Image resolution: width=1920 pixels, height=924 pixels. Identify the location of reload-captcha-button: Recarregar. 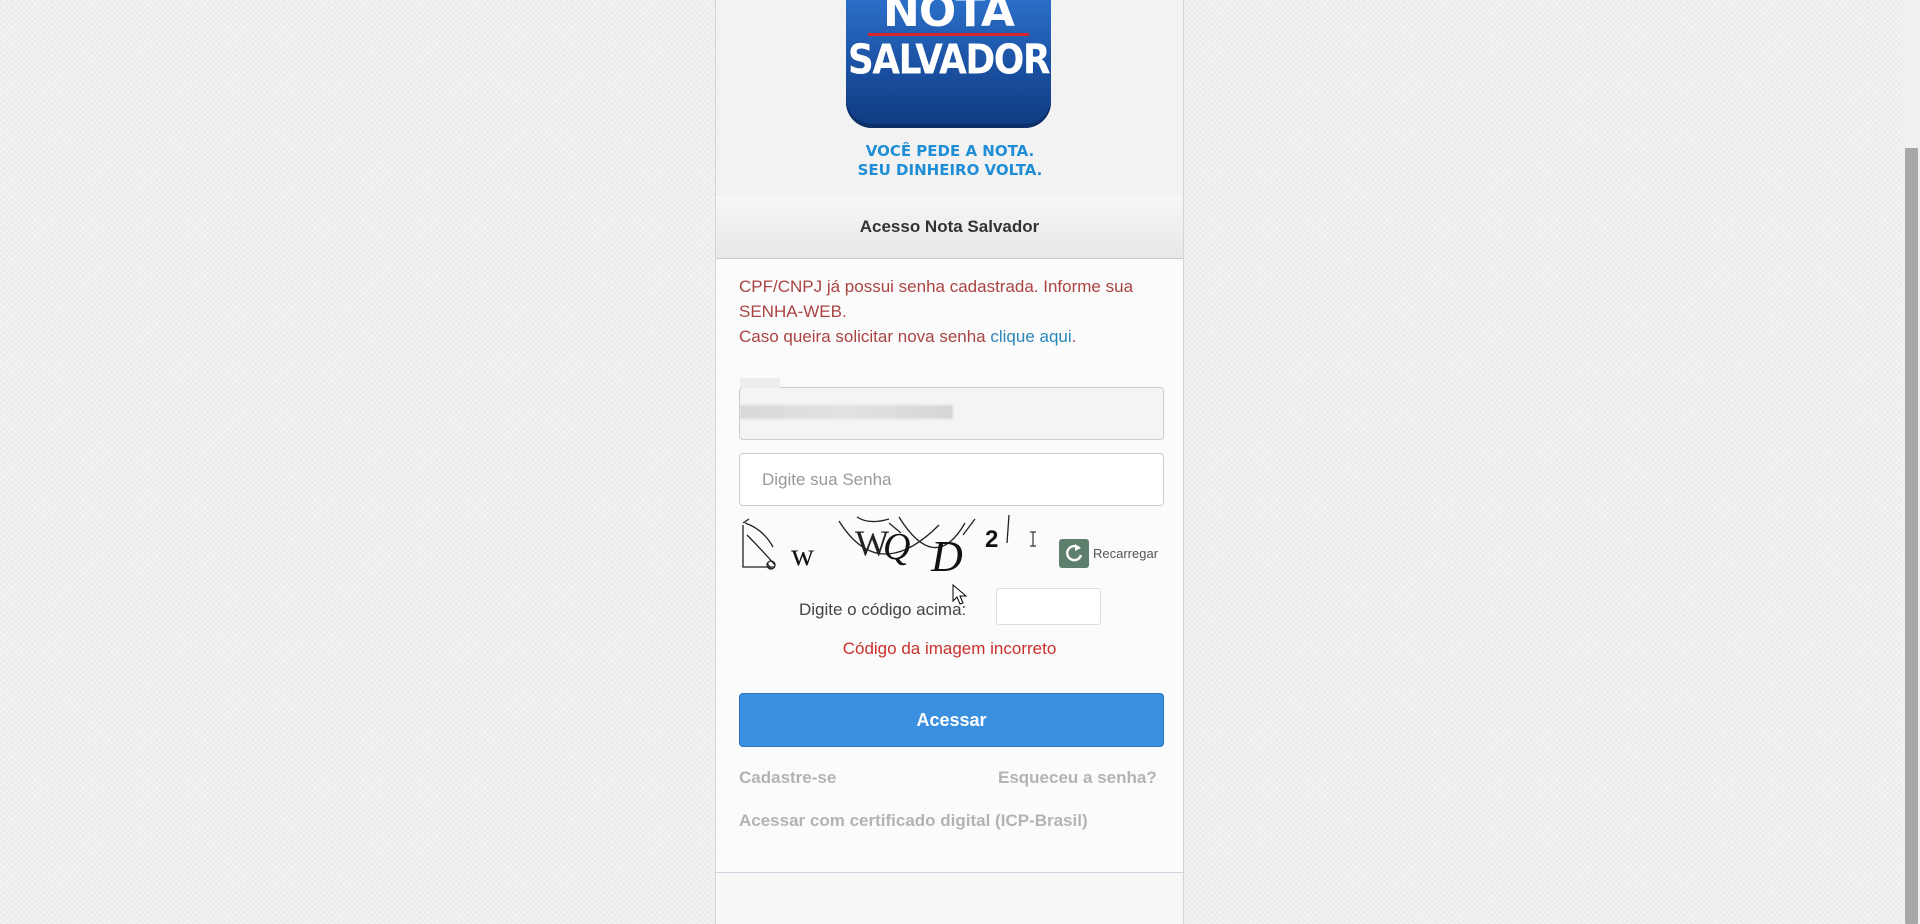
(1109, 554).